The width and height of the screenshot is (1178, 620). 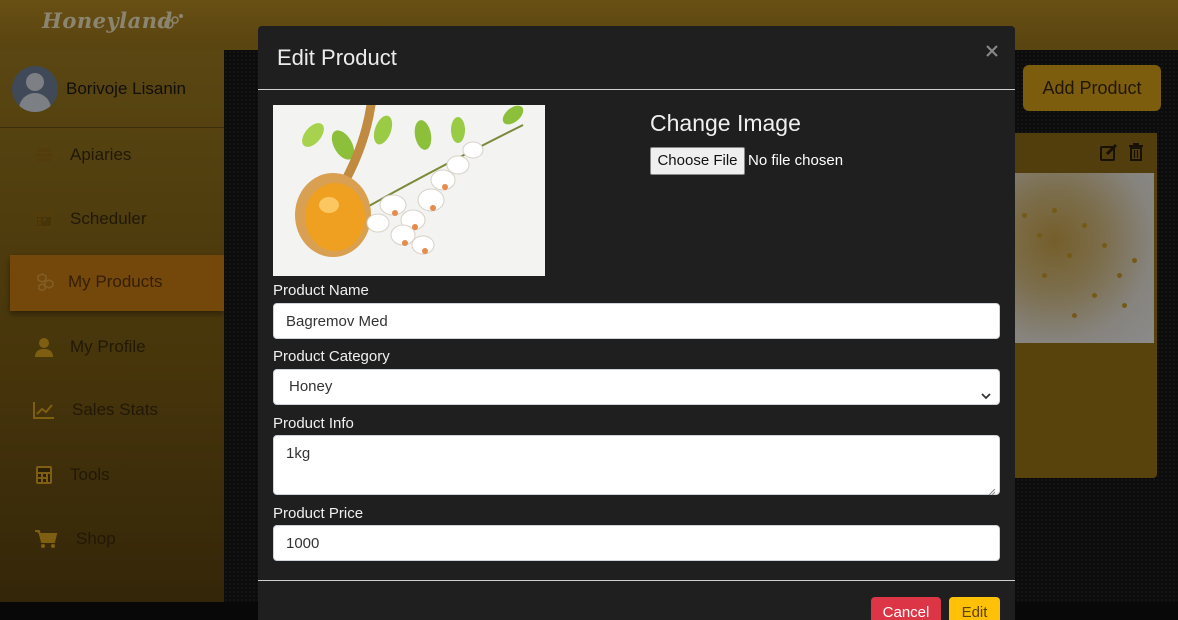 What do you see at coordinates (796, 160) in the screenshot?
I see `file-status: No file chosen` at bounding box center [796, 160].